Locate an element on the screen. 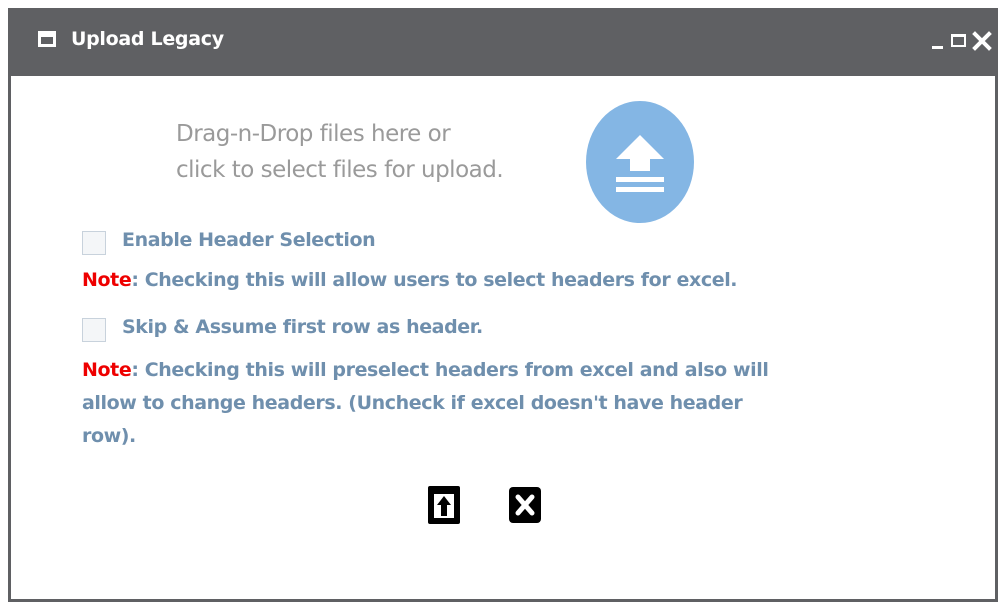 This screenshot has height=602, width=998. cancel-icon is located at coordinates (525, 505).